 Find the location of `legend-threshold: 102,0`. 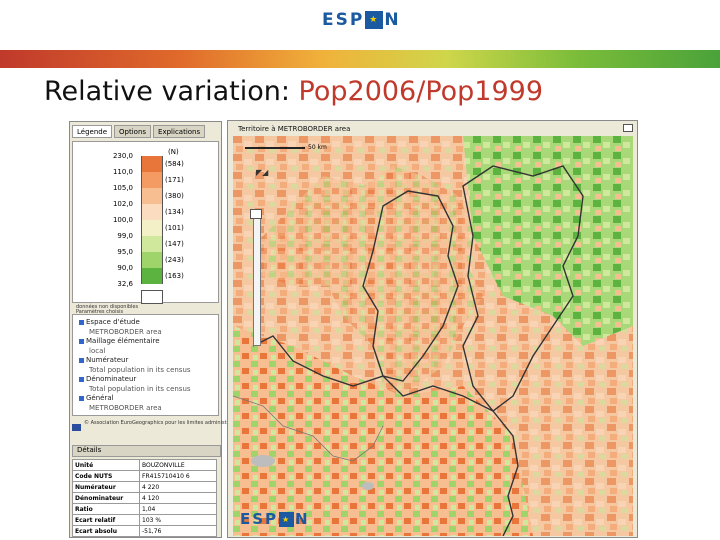

legend-threshold: 102,0 is located at coordinates (122, 204).